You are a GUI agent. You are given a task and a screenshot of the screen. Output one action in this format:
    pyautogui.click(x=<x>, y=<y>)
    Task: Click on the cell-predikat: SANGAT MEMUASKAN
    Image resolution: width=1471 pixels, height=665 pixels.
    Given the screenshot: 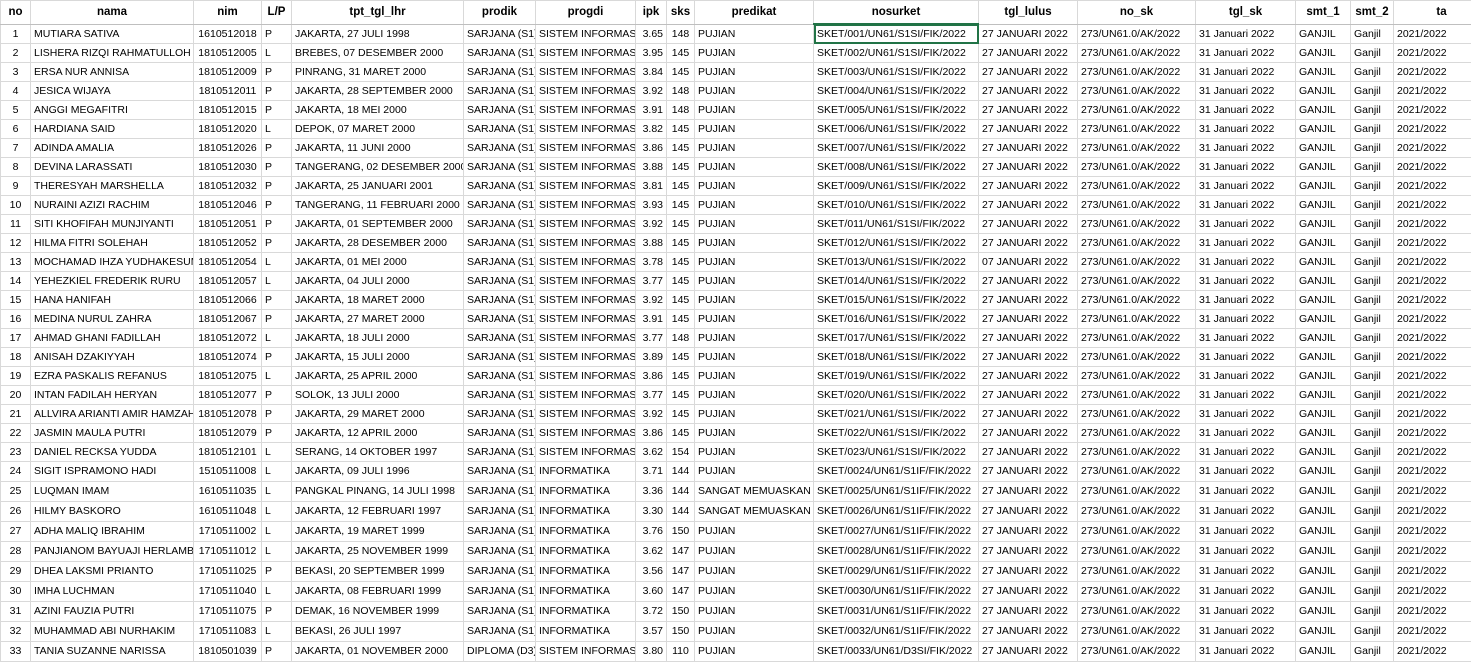 What is the action you would take?
    pyautogui.click(x=754, y=491)
    